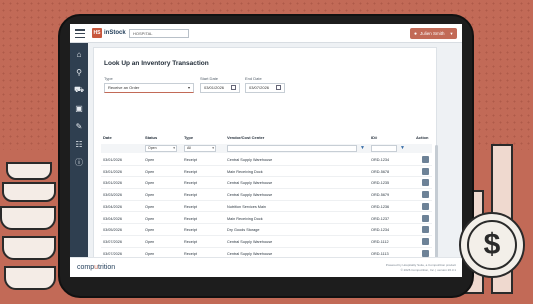  Describe the element at coordinates (79, 72) in the screenshot. I see `search-icon: ⚲` at that location.